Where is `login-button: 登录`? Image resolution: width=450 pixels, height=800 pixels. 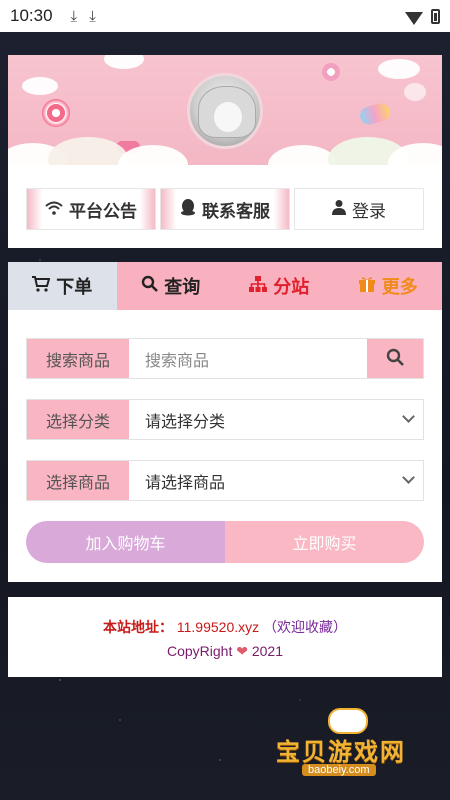
login-button: 登录 is located at coordinates (359, 209).